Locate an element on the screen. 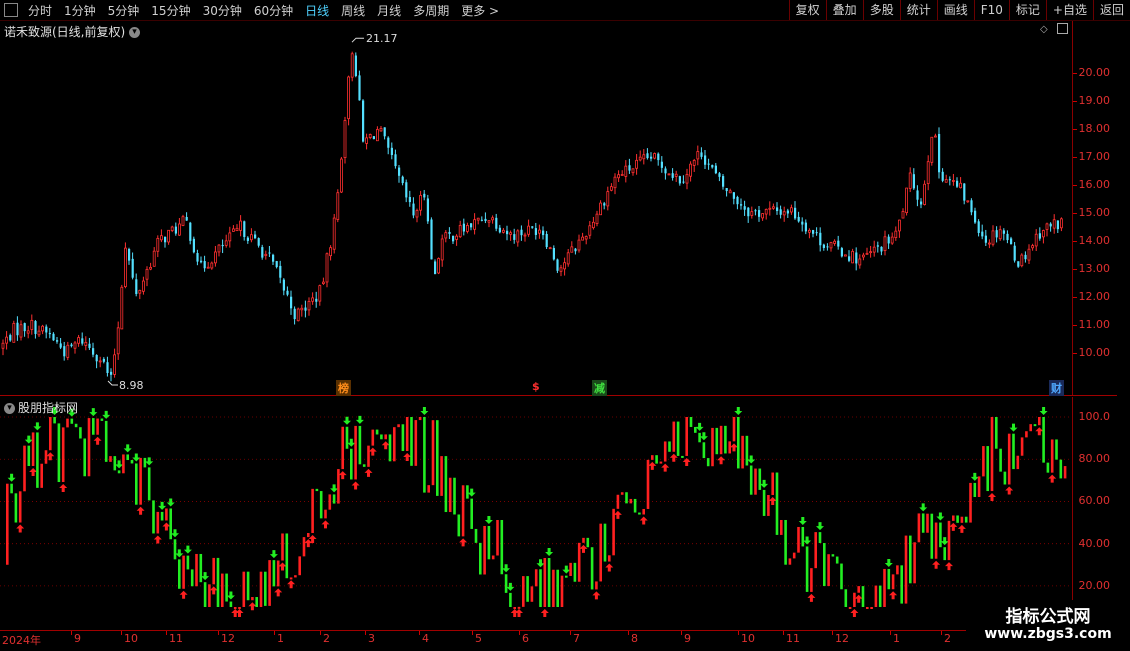 The height and width of the screenshot is (651, 1130). chevron-down-icon: ▾ is located at coordinates (9, 408).